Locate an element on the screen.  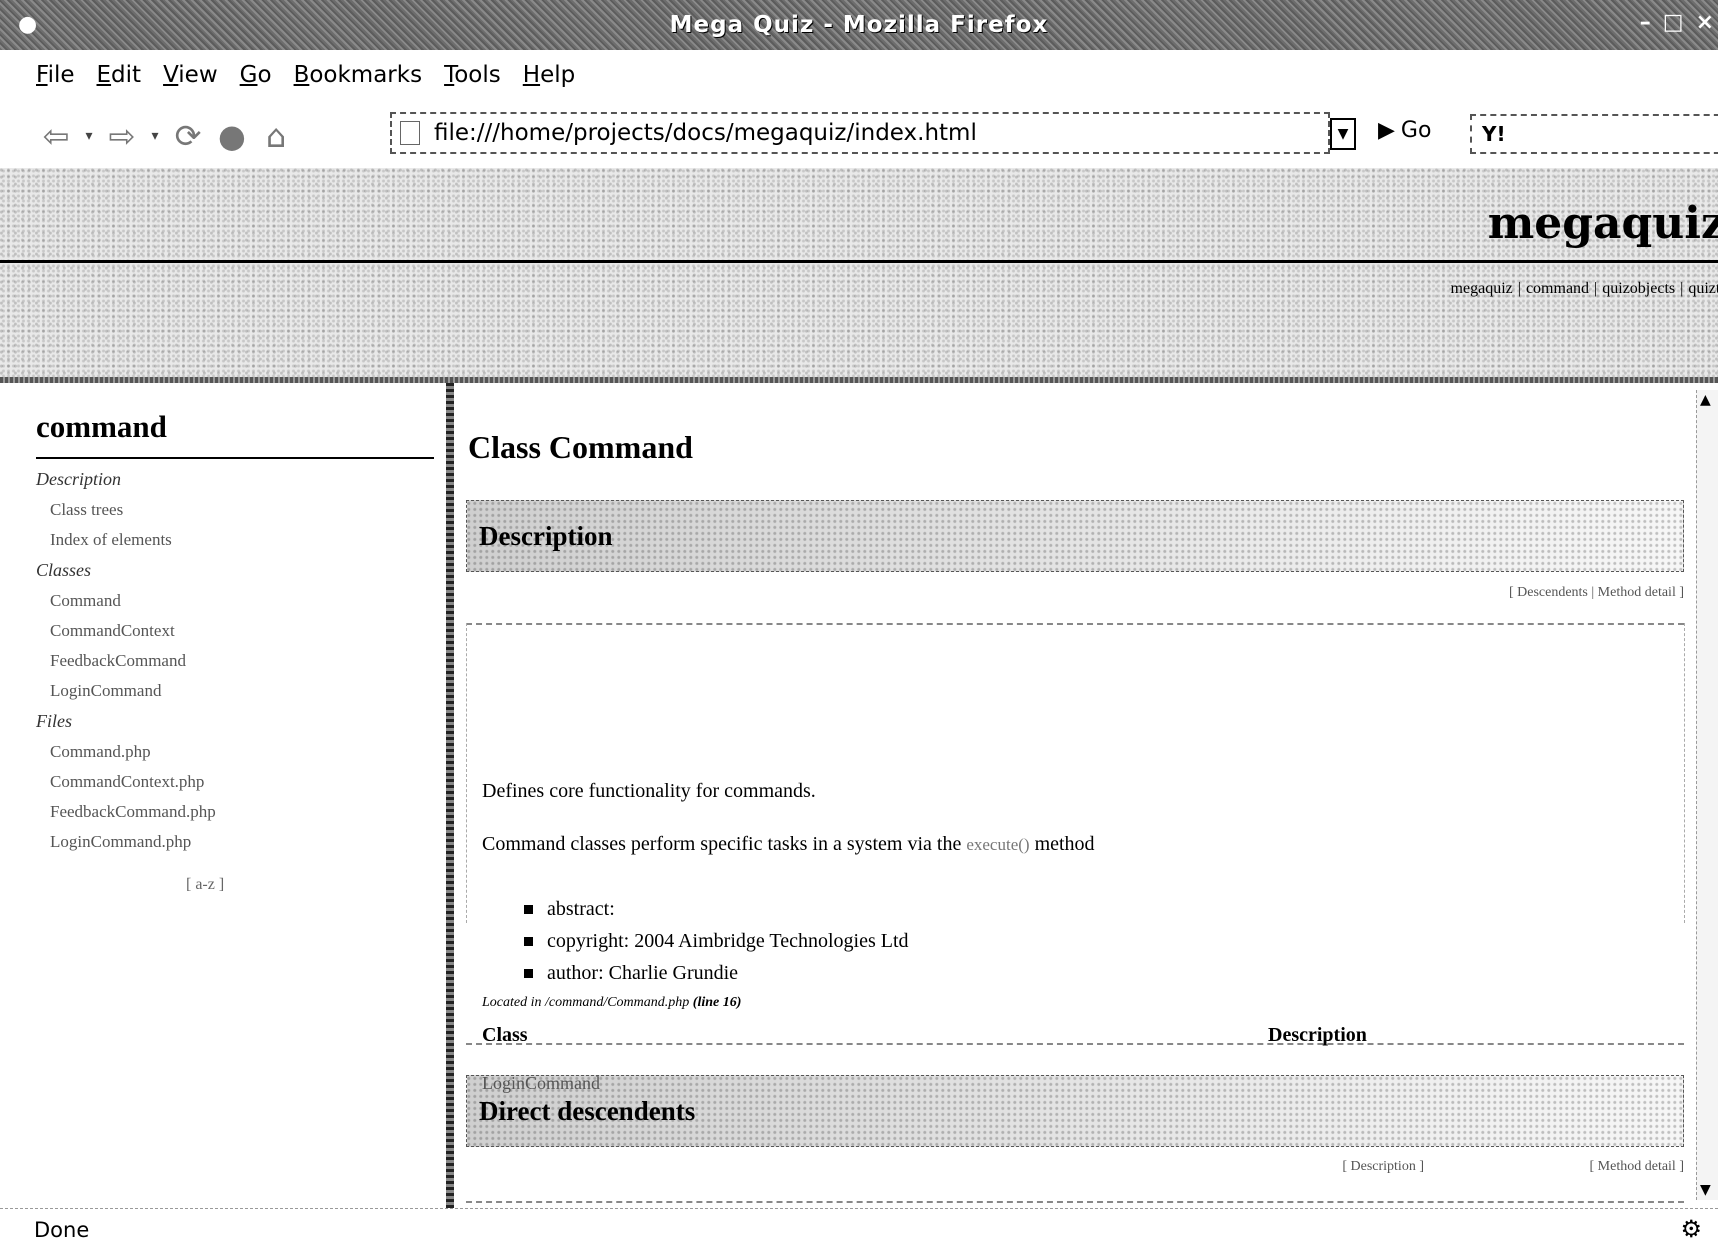
descendents-heading: Direct descendents is located at coordinates (587, 1111).